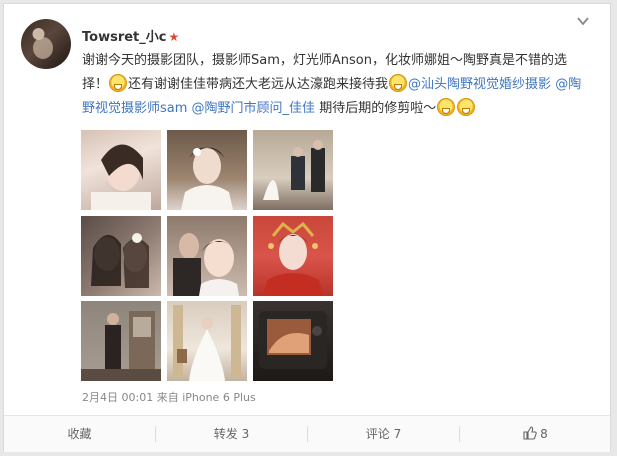  I want to click on favorite-button: 收藏, so click(79, 434).